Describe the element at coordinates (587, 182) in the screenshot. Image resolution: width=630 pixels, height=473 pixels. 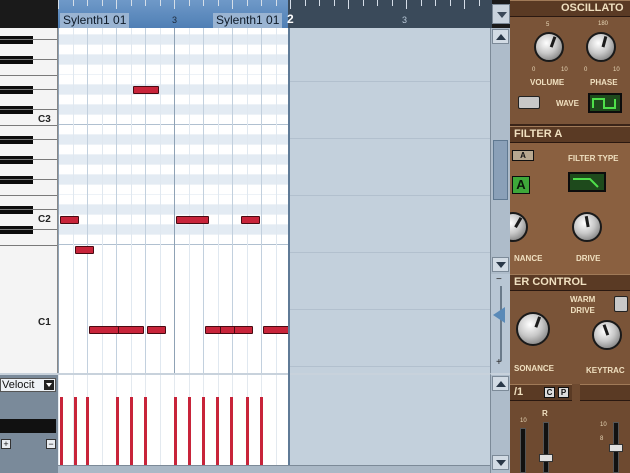
I see `filter-type-display` at that location.